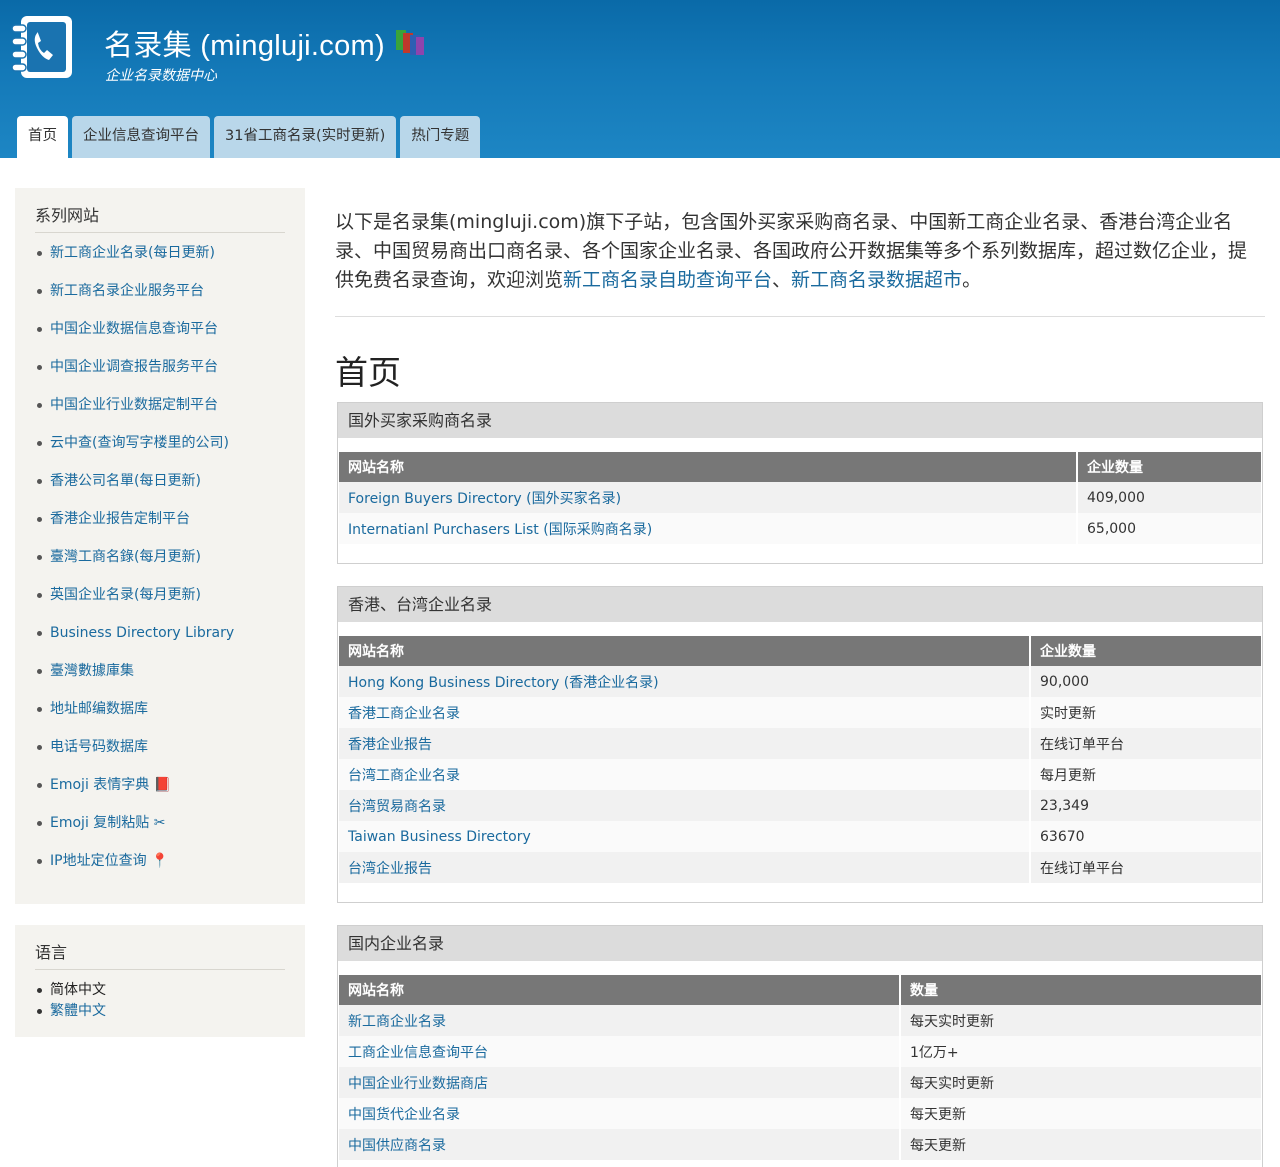 The width and height of the screenshot is (1280, 1167). What do you see at coordinates (800, 943) in the screenshot?
I see `panel-title: 国内企业名录` at bounding box center [800, 943].